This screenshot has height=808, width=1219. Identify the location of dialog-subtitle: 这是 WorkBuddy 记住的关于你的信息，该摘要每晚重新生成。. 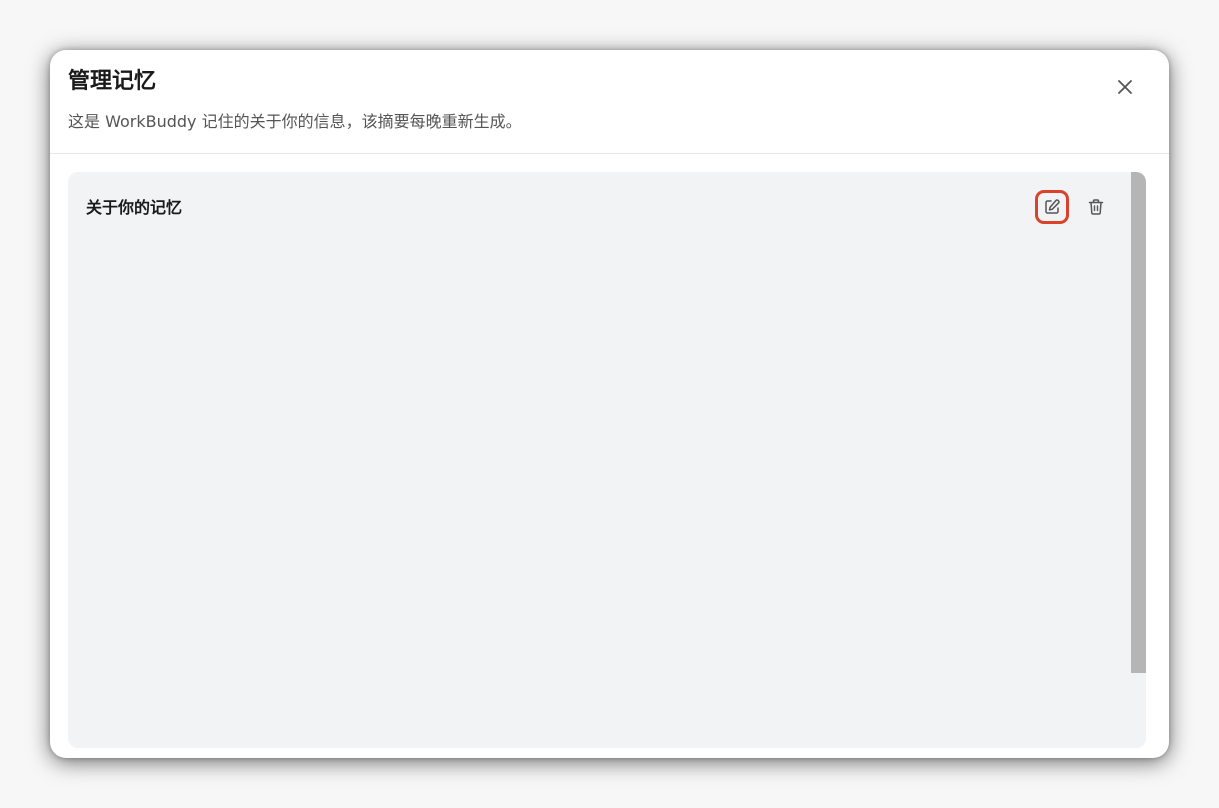
(295, 121).